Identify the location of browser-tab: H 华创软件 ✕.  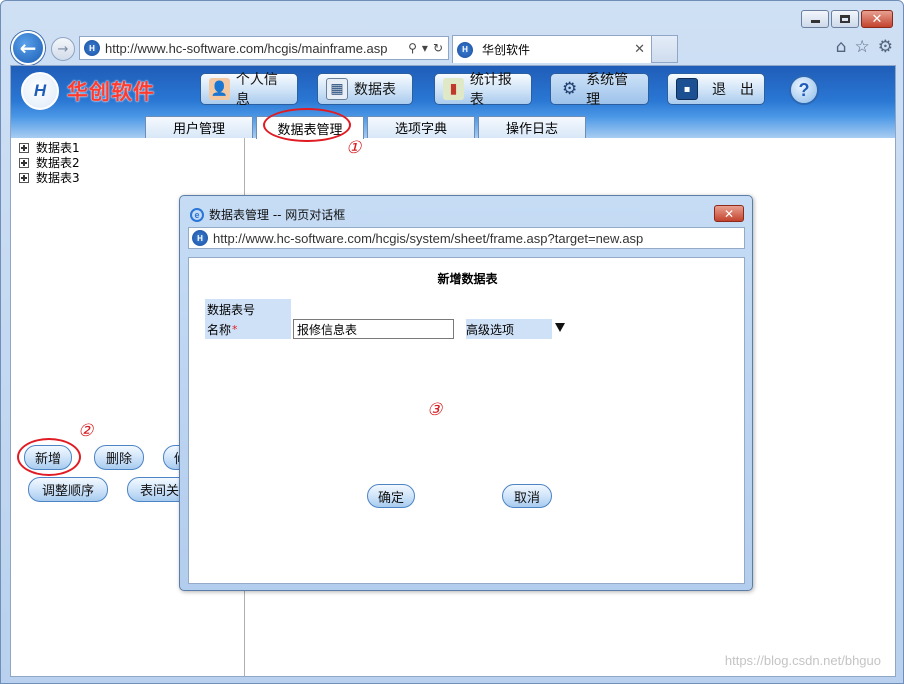
(552, 49).